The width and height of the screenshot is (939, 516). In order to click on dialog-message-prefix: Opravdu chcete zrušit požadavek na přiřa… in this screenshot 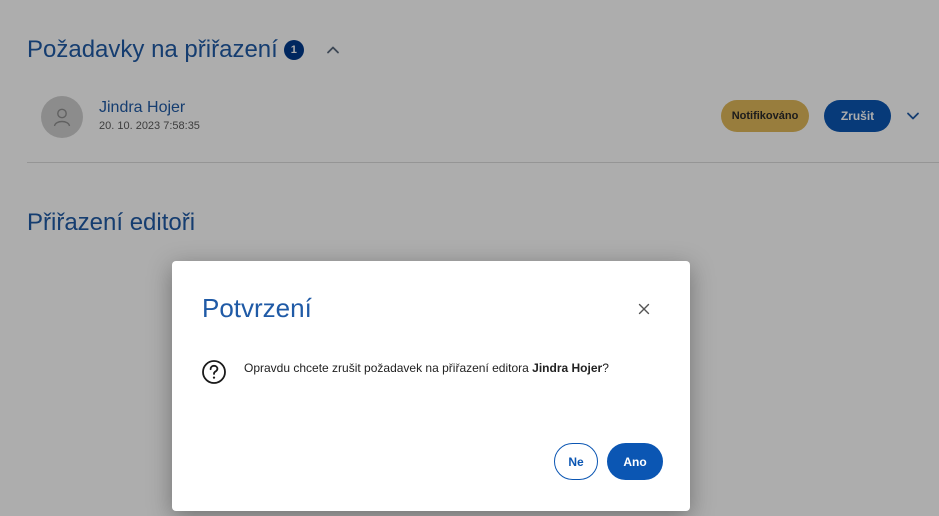, I will do `click(388, 368)`.